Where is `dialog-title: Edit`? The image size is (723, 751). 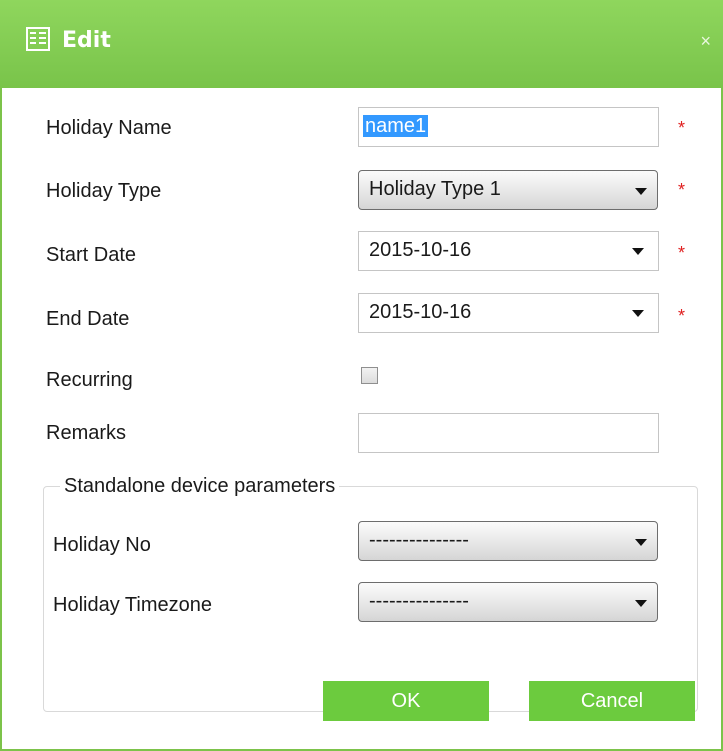
dialog-title: Edit is located at coordinates (86, 40).